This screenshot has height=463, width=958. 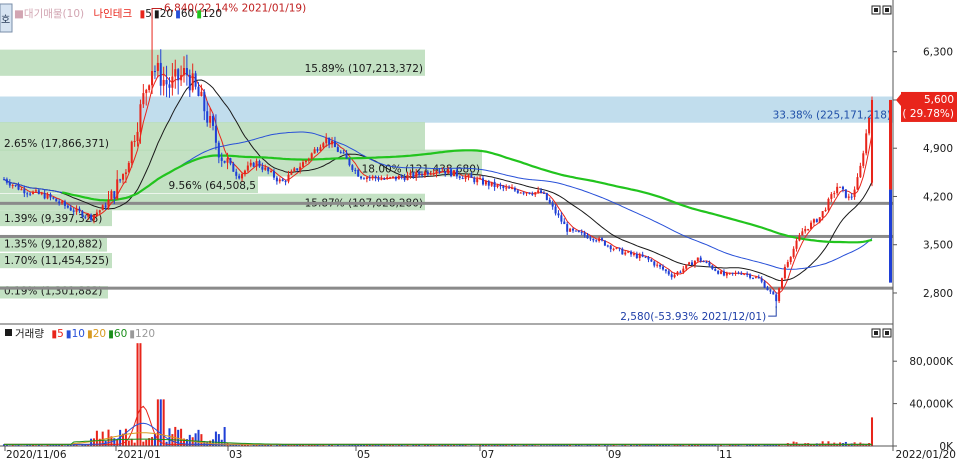 I want to click on volume-tick-label: 40,000K, so click(x=931, y=405).